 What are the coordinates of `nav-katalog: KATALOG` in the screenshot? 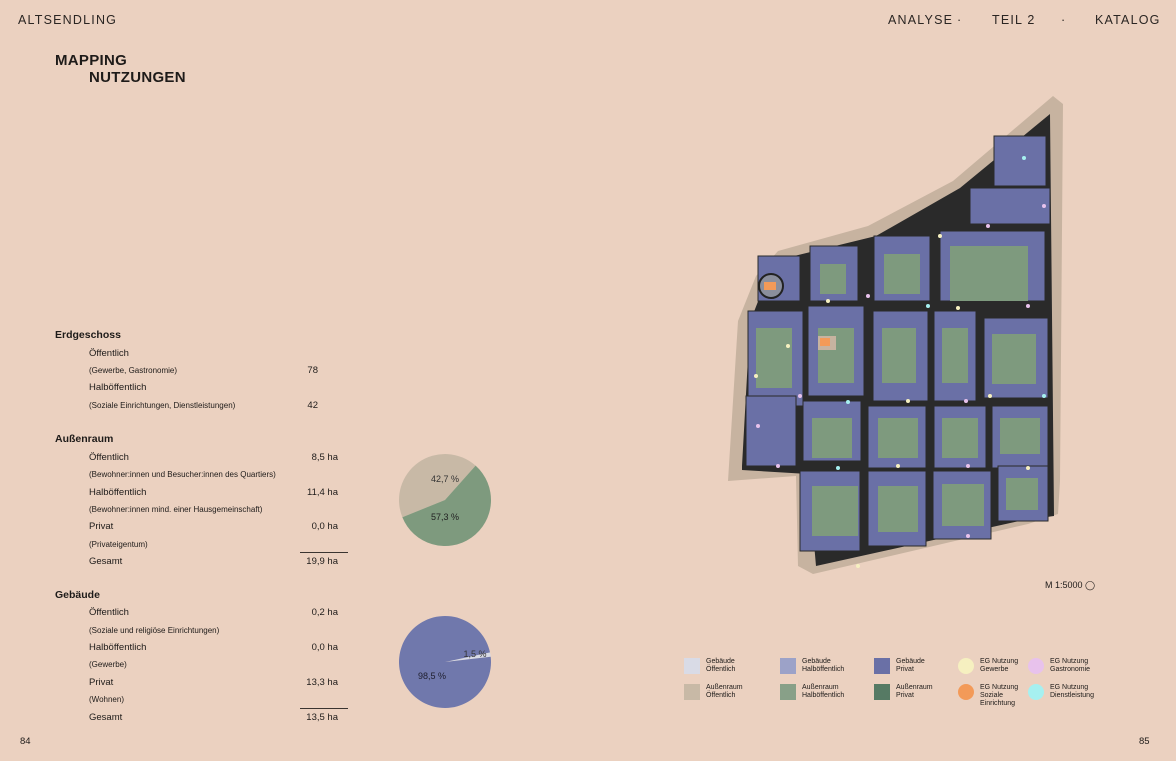 It's located at (1128, 20).